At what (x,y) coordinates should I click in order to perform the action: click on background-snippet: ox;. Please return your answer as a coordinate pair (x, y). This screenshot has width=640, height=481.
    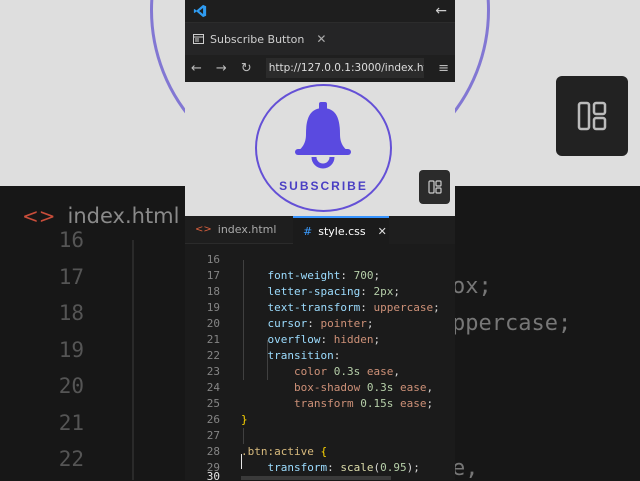
    Looking at the image, I should click on (472, 286).